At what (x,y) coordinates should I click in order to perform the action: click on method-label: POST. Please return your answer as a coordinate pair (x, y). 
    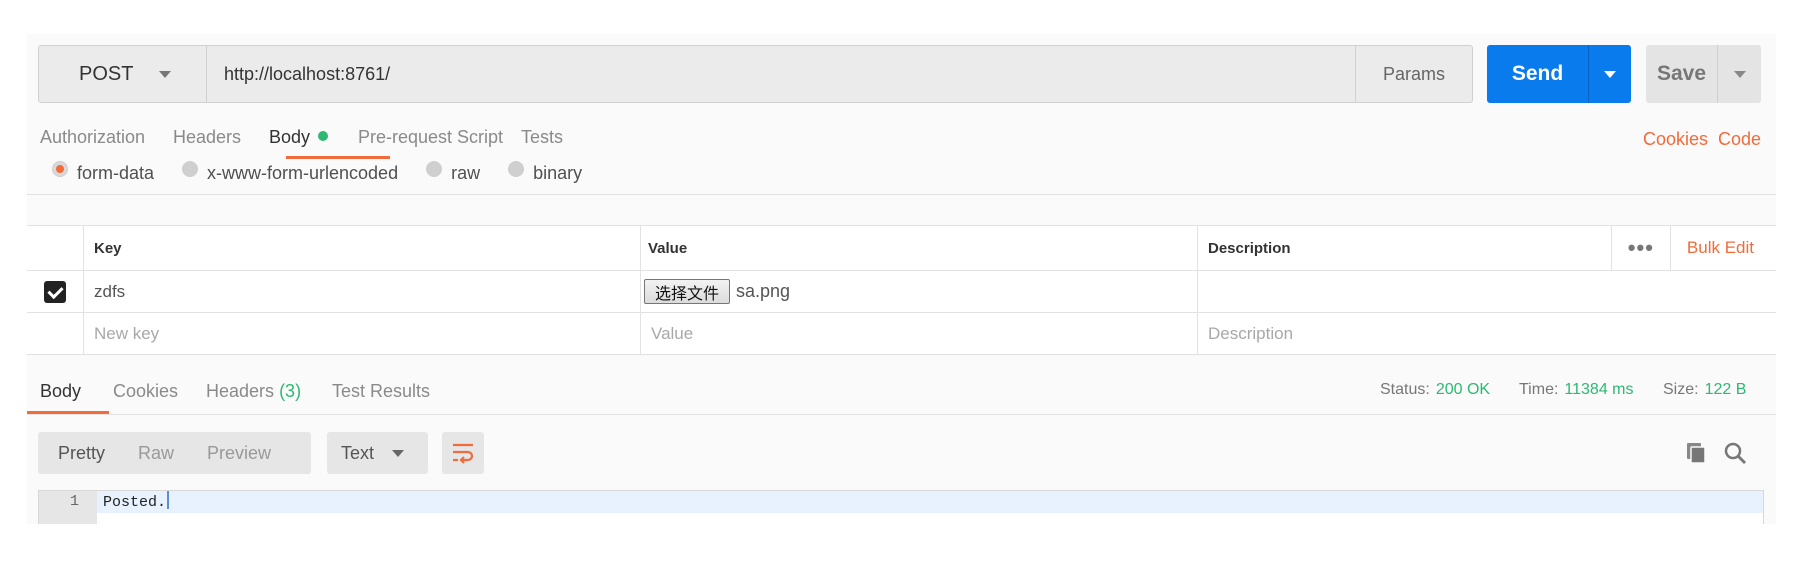
    Looking at the image, I should click on (106, 73).